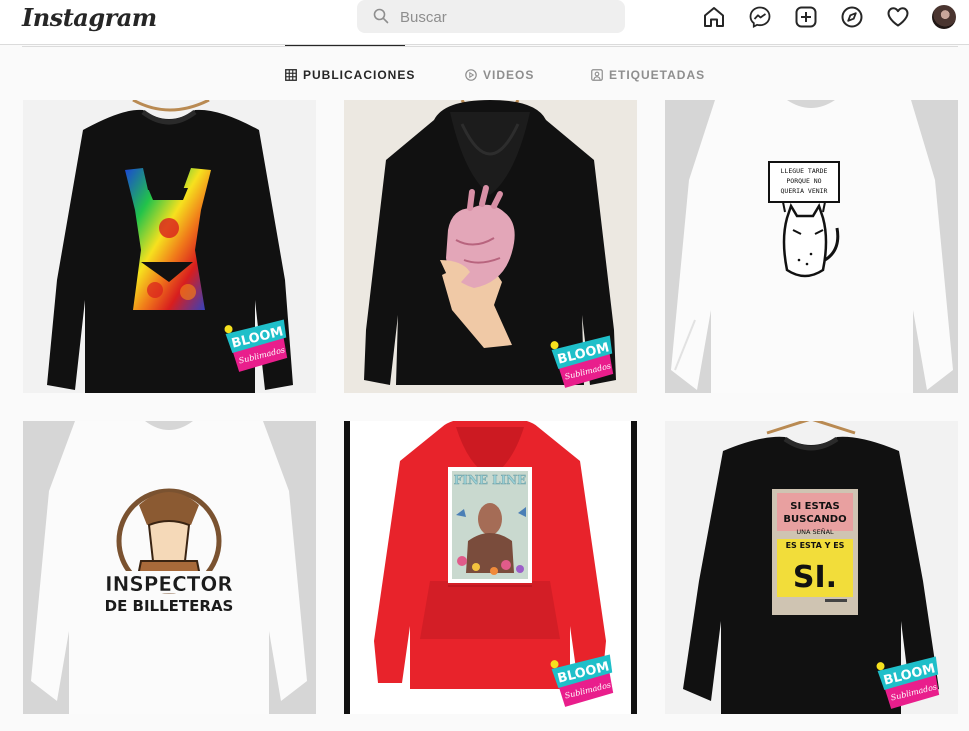 The height and width of the screenshot is (731, 969). I want to click on post-image: INSPECTOR DE BILLETERAS, so click(169, 567).